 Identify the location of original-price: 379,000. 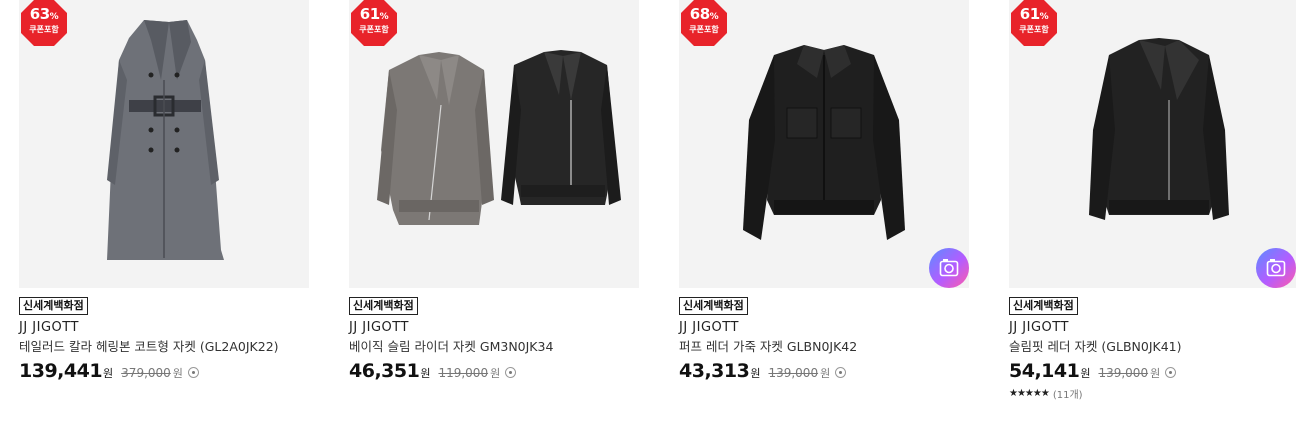
(146, 373).